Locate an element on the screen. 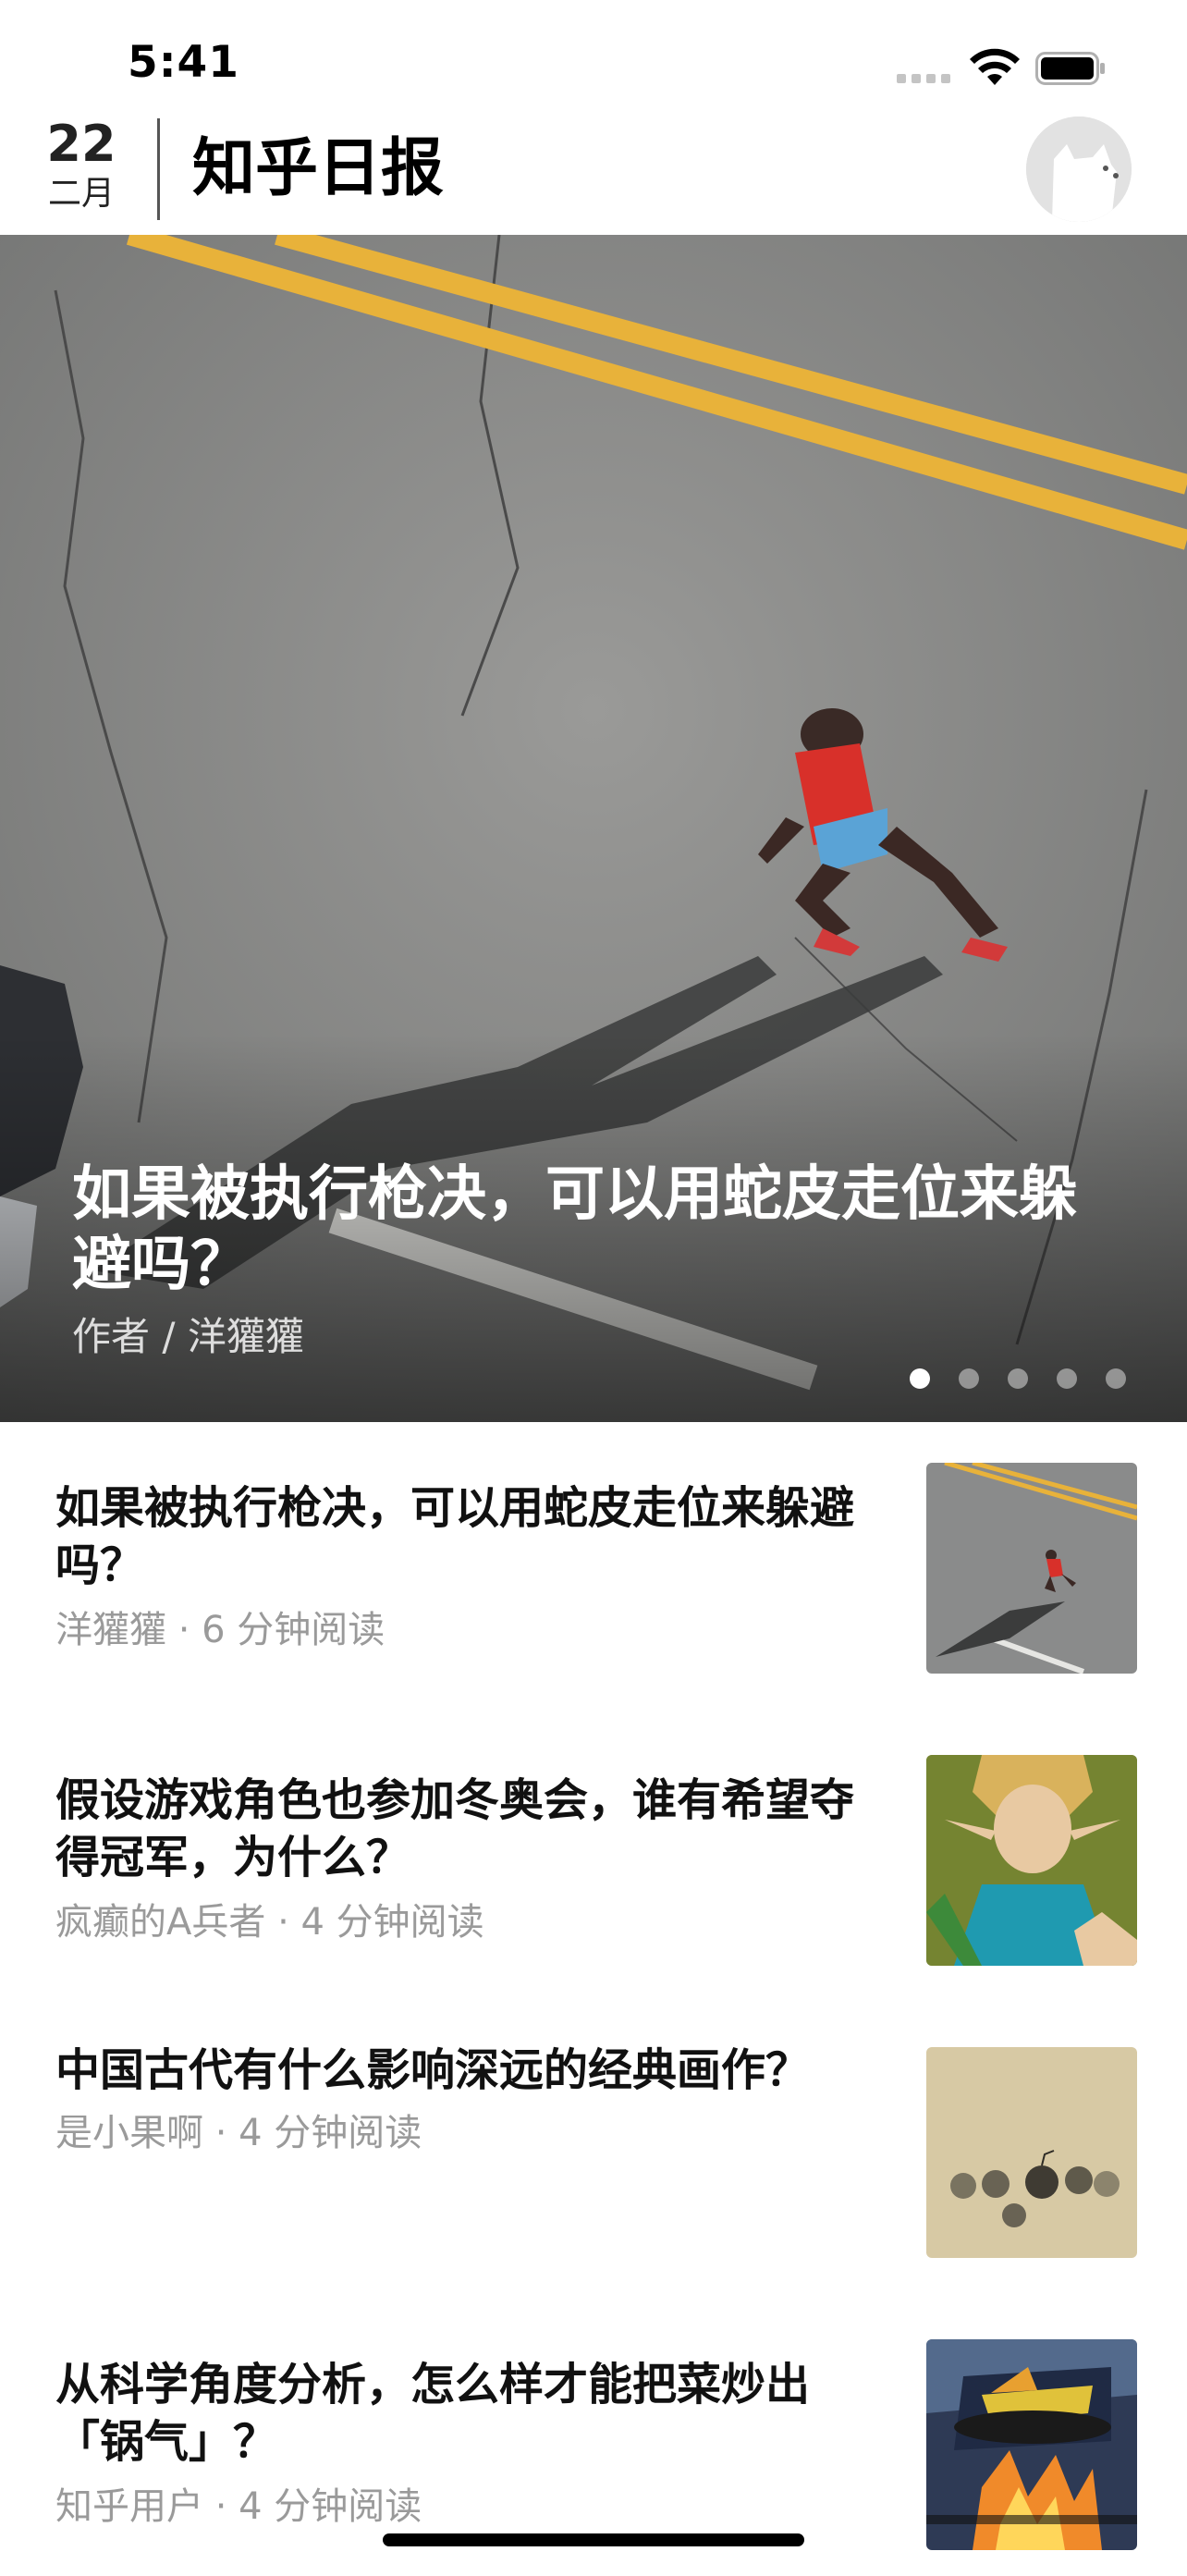 This screenshot has width=1187, height=2576. running-road-thumbnail is located at coordinates (1031, 1568).